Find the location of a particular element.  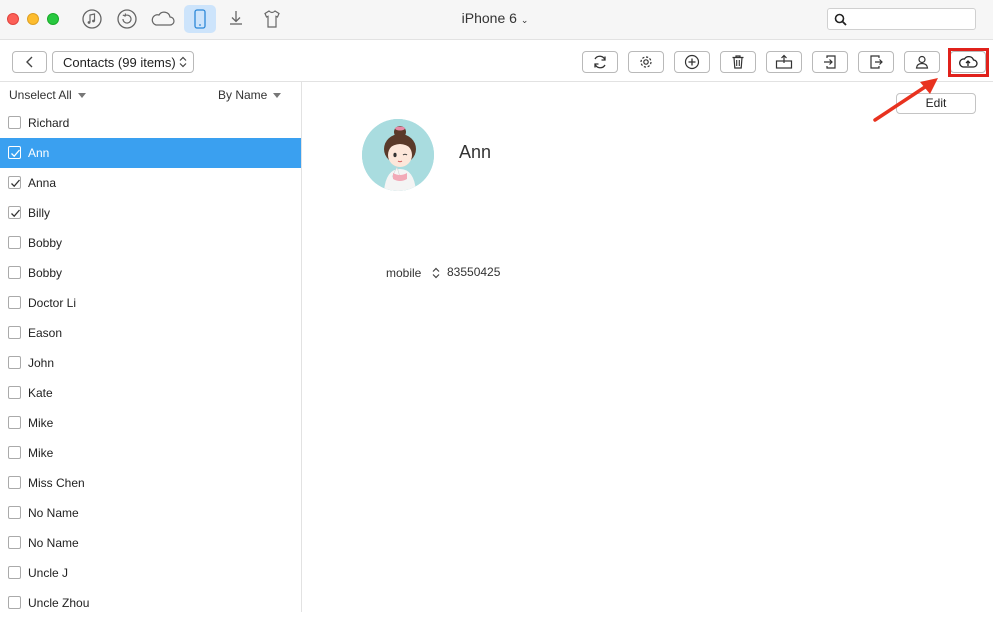

unselect-all-label: Unselect All is located at coordinates (40, 95).